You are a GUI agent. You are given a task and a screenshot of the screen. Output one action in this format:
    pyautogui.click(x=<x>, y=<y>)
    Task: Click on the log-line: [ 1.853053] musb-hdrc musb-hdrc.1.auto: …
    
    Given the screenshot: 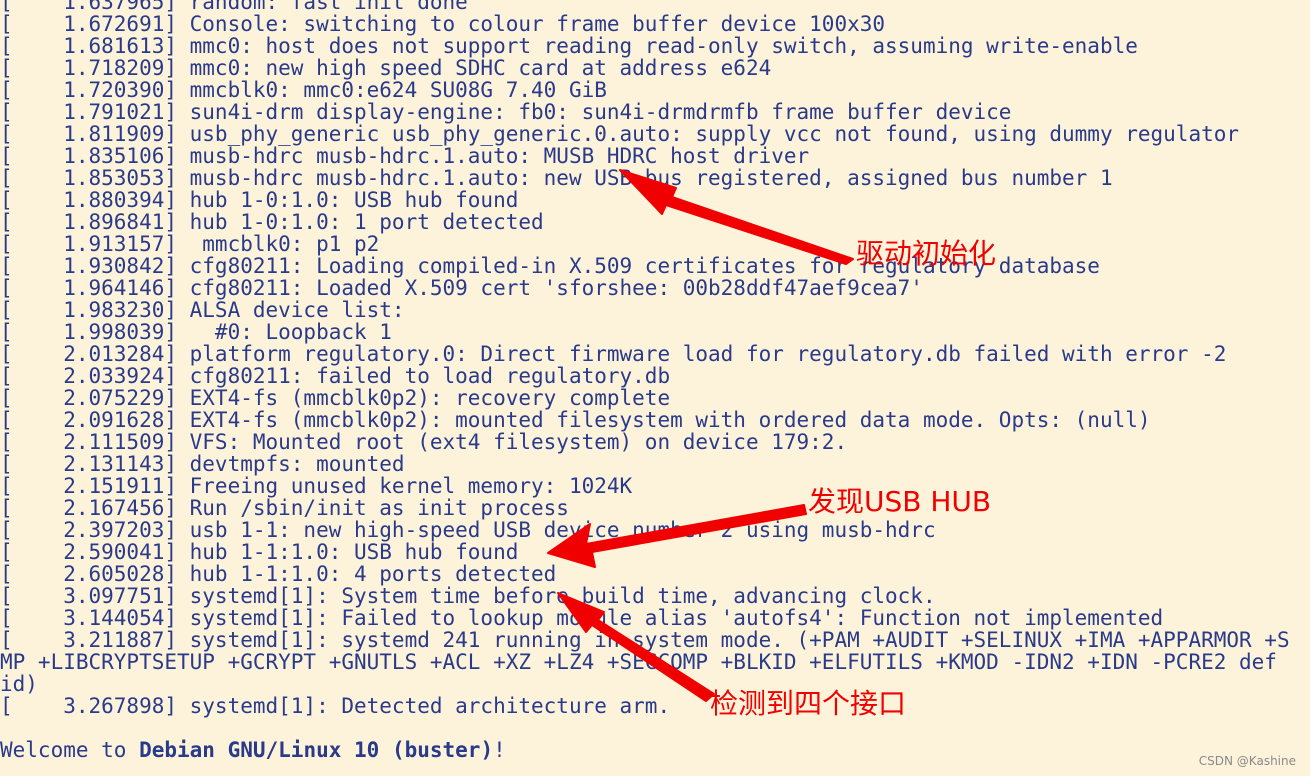 What is the action you would take?
    pyautogui.click(x=556, y=178)
    